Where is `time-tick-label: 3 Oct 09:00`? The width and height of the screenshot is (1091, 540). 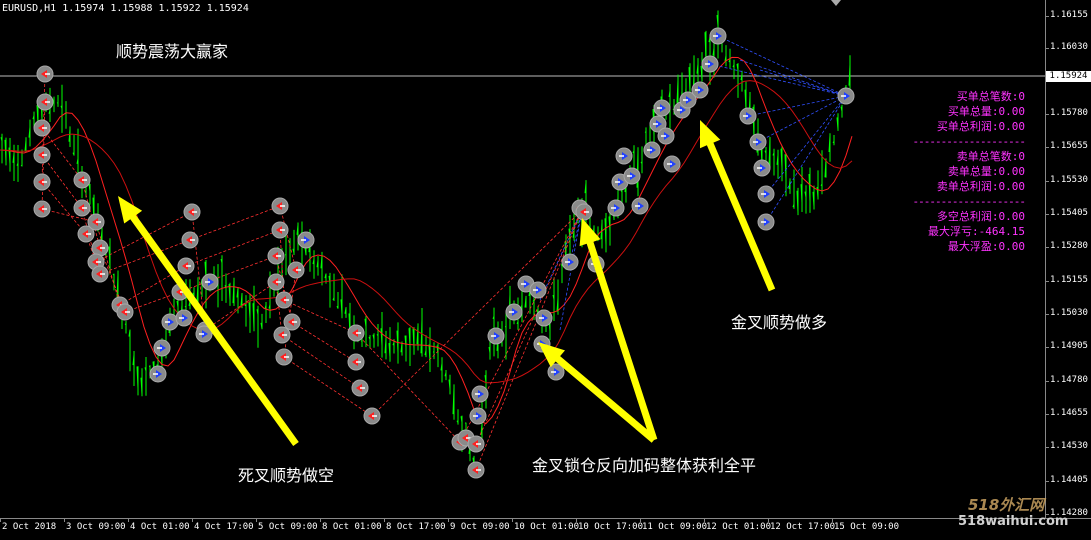 time-tick-label: 3 Oct 09:00 is located at coordinates (96, 527).